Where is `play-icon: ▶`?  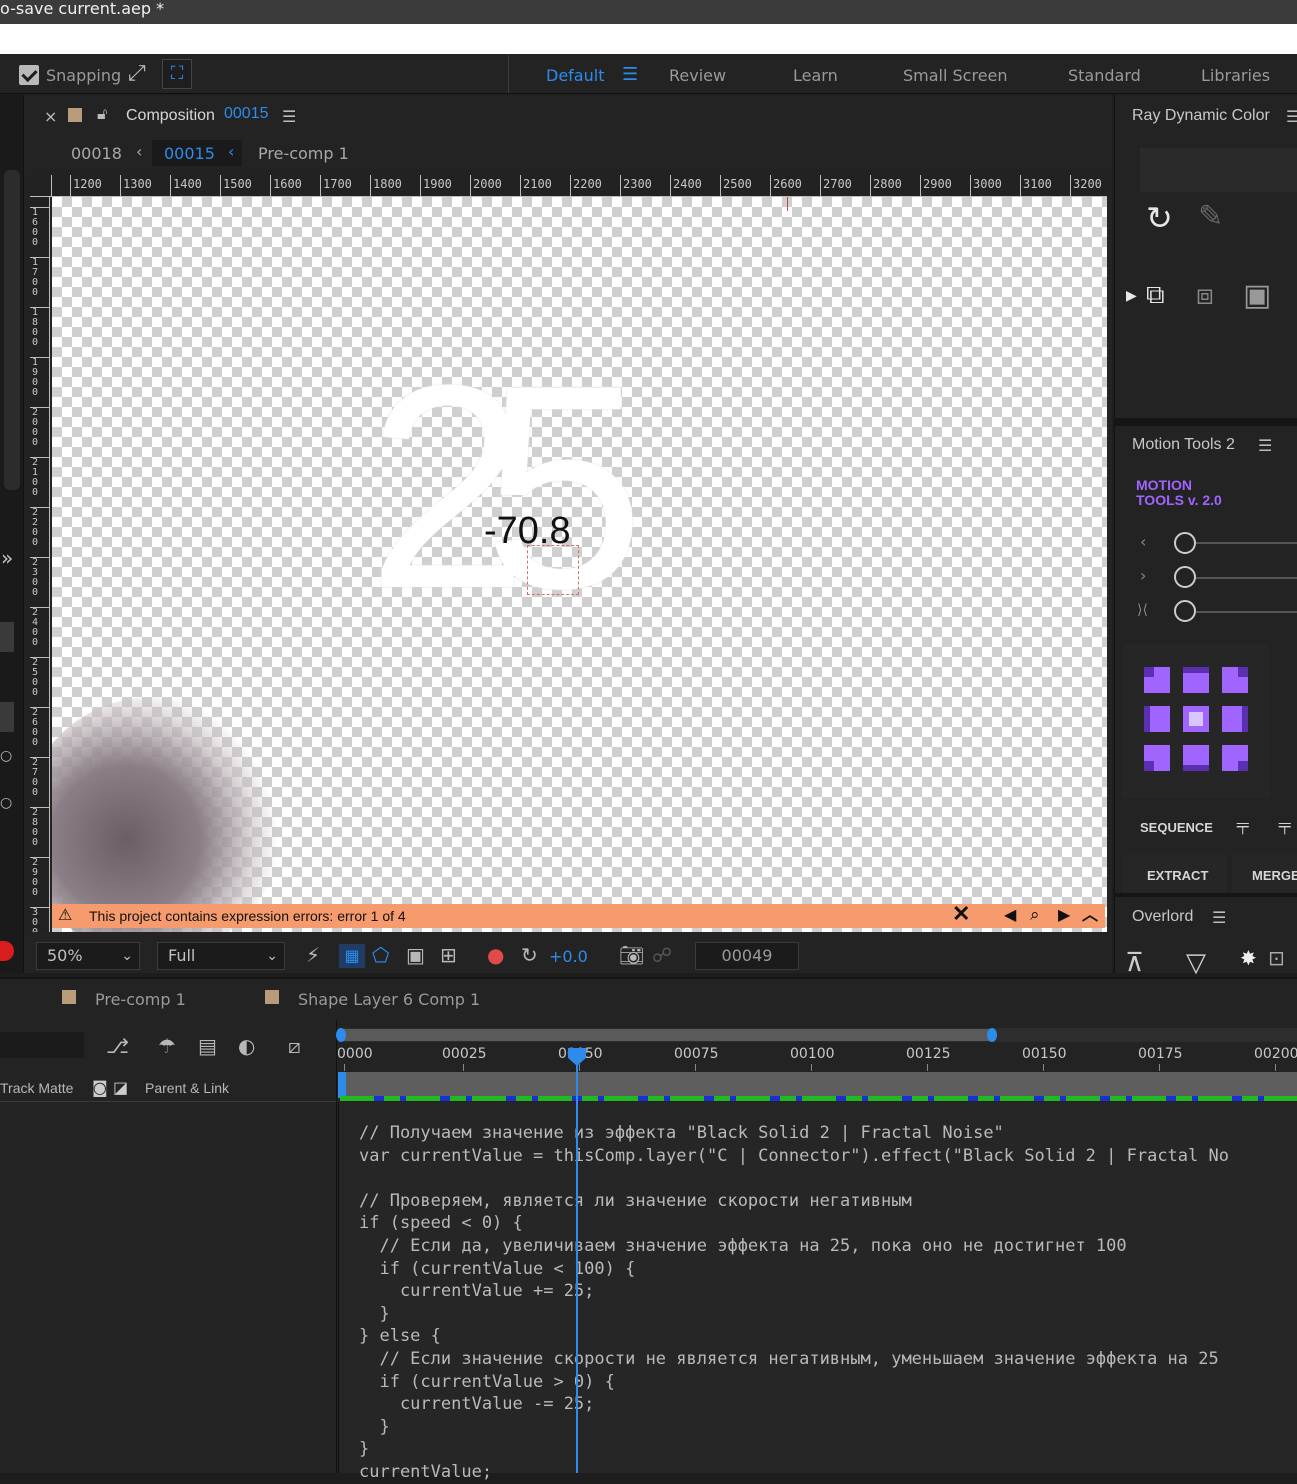
play-icon: ▶ is located at coordinates (1131, 296).